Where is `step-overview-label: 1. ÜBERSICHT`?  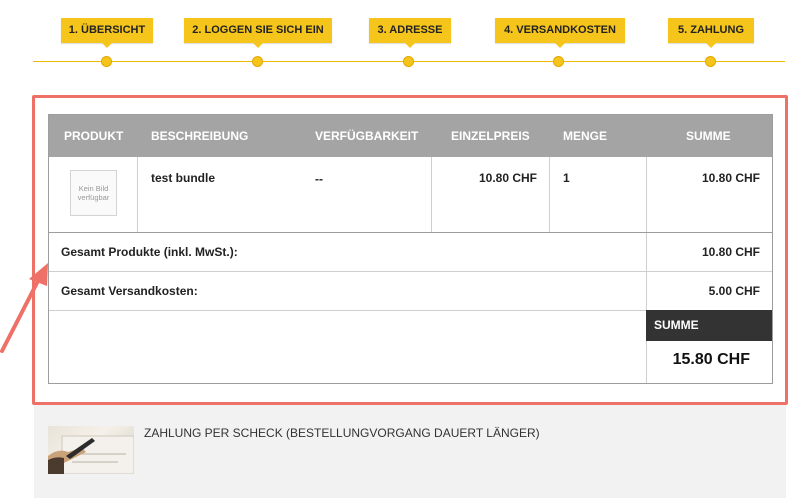 step-overview-label: 1. ÜBERSICHT is located at coordinates (107, 33).